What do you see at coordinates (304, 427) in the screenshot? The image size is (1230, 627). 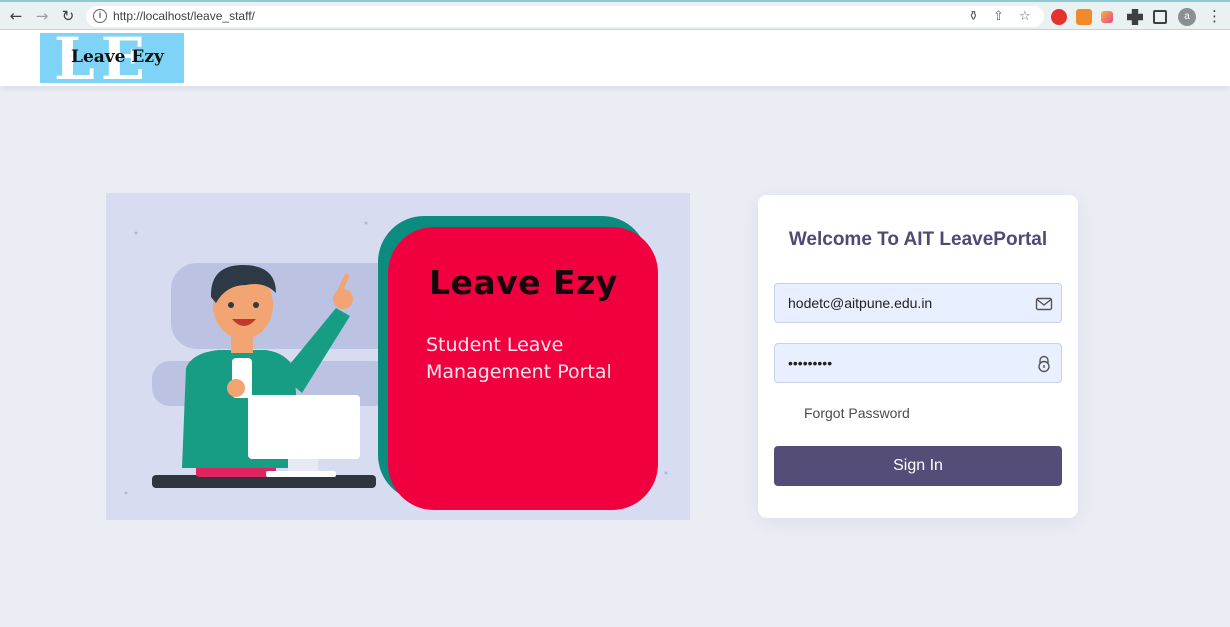 I see `monitor` at bounding box center [304, 427].